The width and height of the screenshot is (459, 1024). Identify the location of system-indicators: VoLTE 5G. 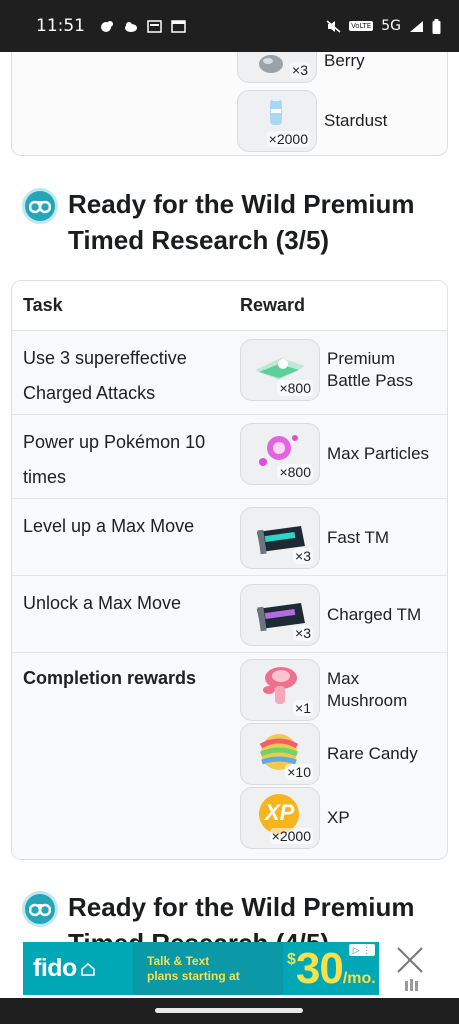
(383, 26).